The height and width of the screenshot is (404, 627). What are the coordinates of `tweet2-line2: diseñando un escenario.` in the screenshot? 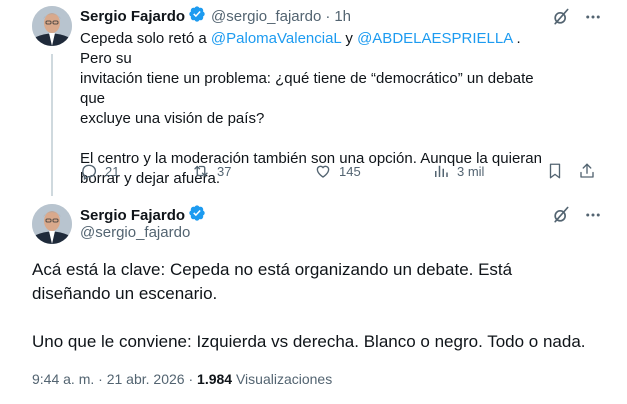 It's located at (125, 293).